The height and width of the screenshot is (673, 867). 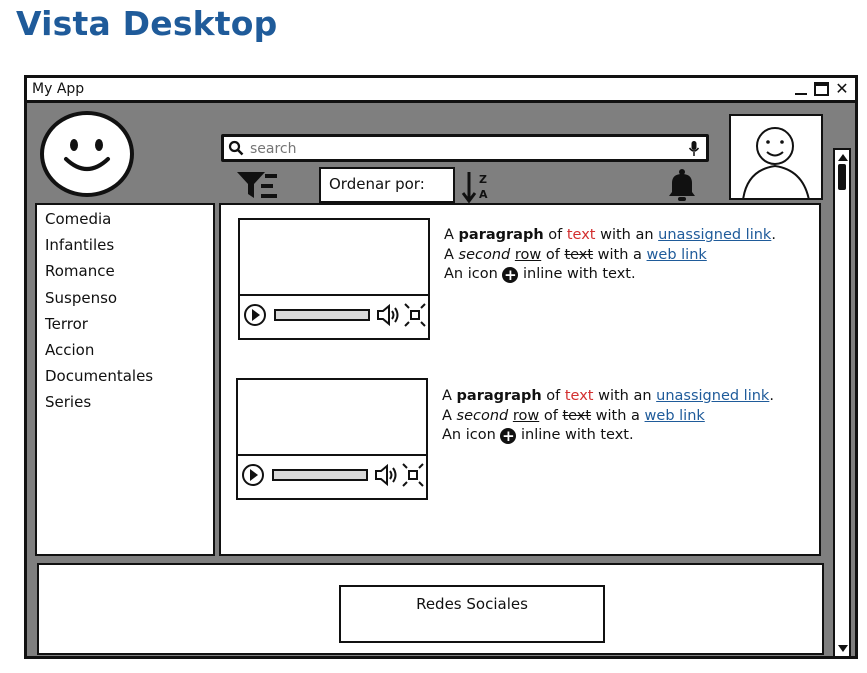 I want to click on sidebar-item-comedia: Comedia, so click(x=125, y=222).